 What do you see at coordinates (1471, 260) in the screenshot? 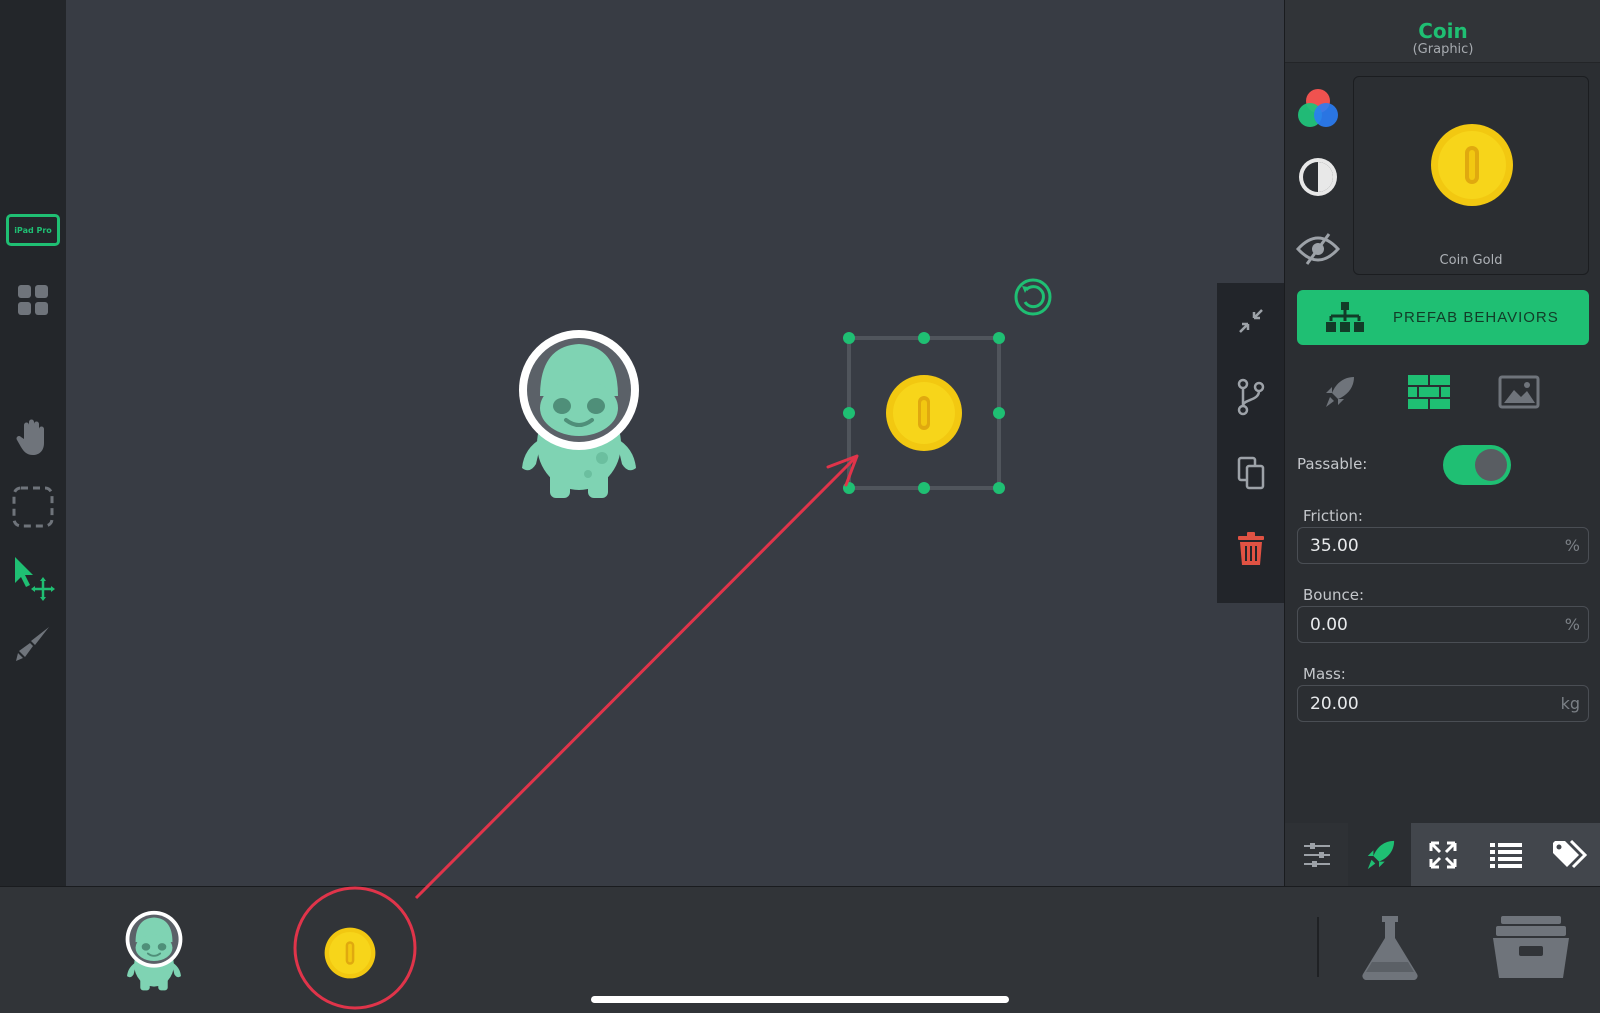
I see `graphic-name: Coin Gold` at bounding box center [1471, 260].